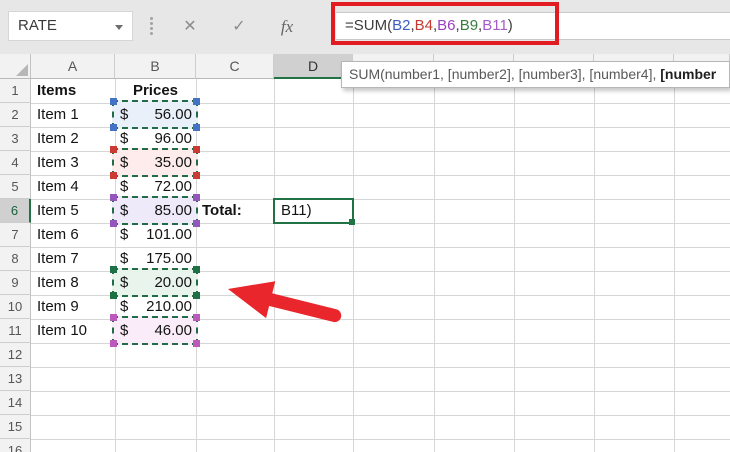 The height and width of the screenshot is (452, 730). I want to click on cell-B7: $101.00, so click(156, 235).